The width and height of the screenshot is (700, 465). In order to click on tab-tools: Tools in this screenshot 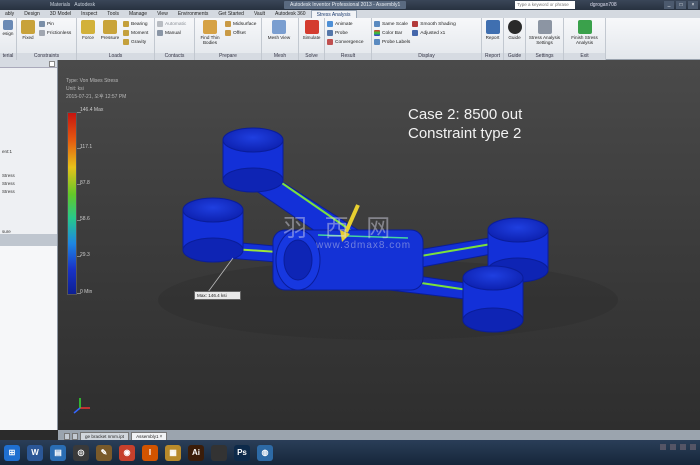, I will do `click(113, 14)`.